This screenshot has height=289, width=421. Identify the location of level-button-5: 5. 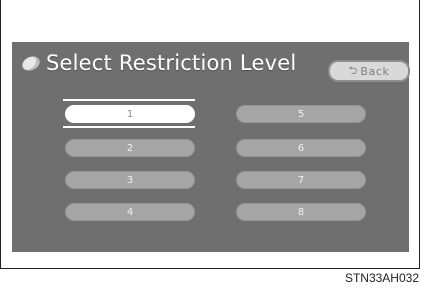
(301, 114).